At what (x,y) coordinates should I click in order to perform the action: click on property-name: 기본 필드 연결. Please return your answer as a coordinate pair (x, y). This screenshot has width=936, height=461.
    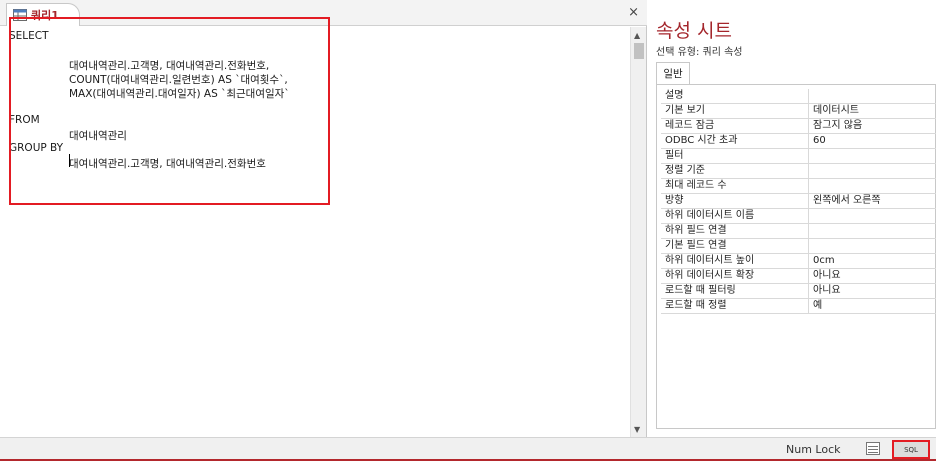
    Looking at the image, I should click on (735, 246).